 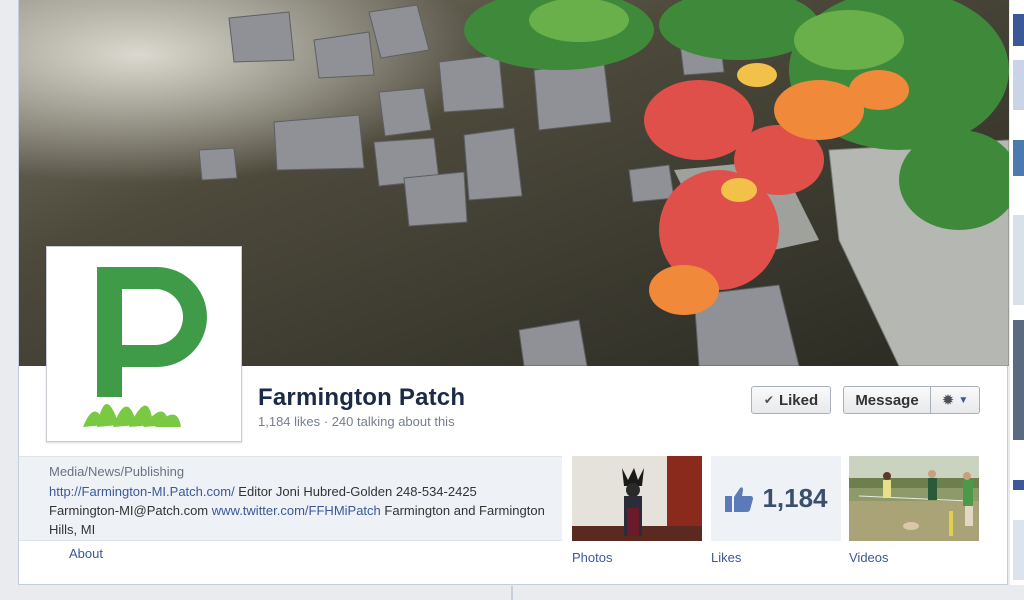 I want to click on videos-thumbnail, so click(x=914, y=498).